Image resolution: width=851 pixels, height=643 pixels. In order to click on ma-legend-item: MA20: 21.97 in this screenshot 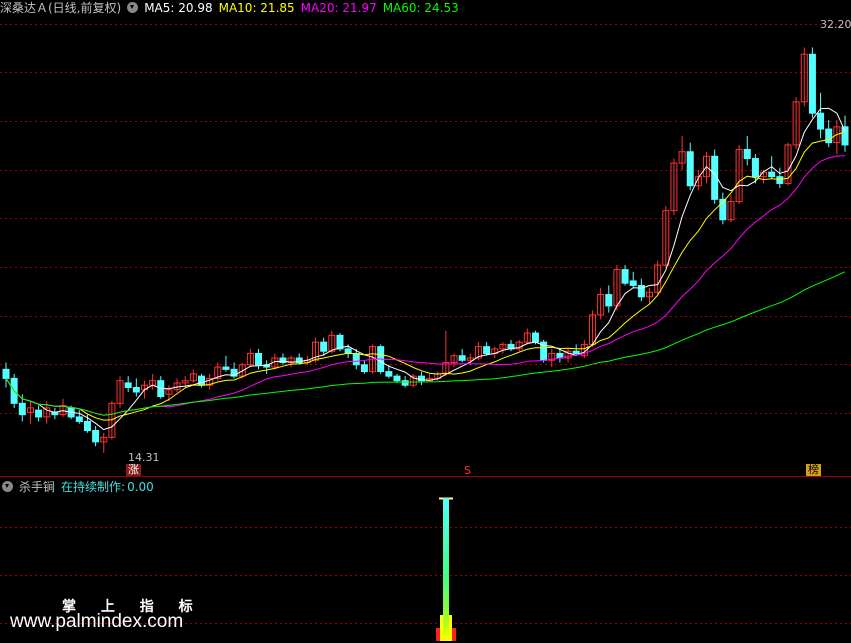, I will do `click(338, 8)`.